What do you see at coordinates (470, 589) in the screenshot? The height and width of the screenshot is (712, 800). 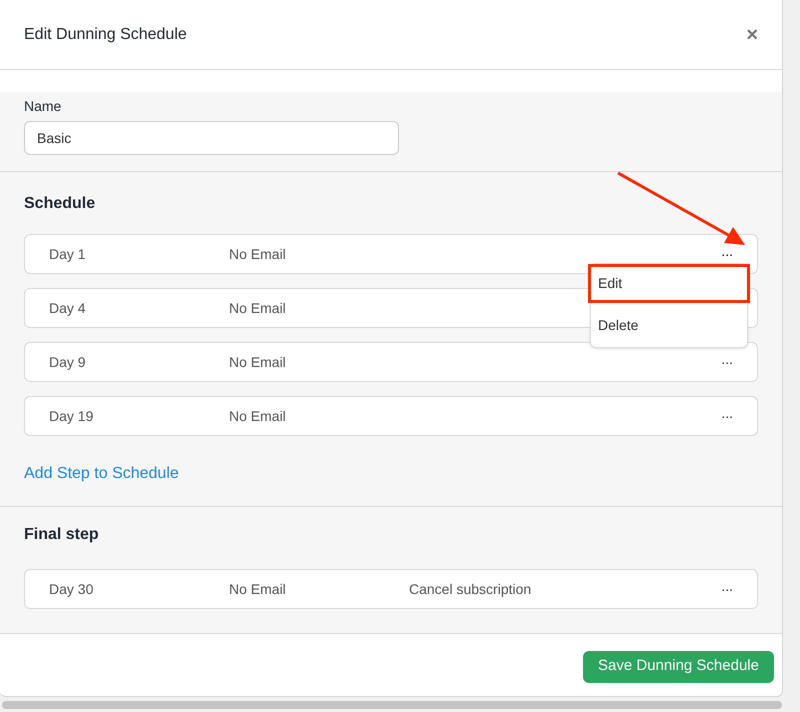 I see `action-label: Cancel subscription` at bounding box center [470, 589].